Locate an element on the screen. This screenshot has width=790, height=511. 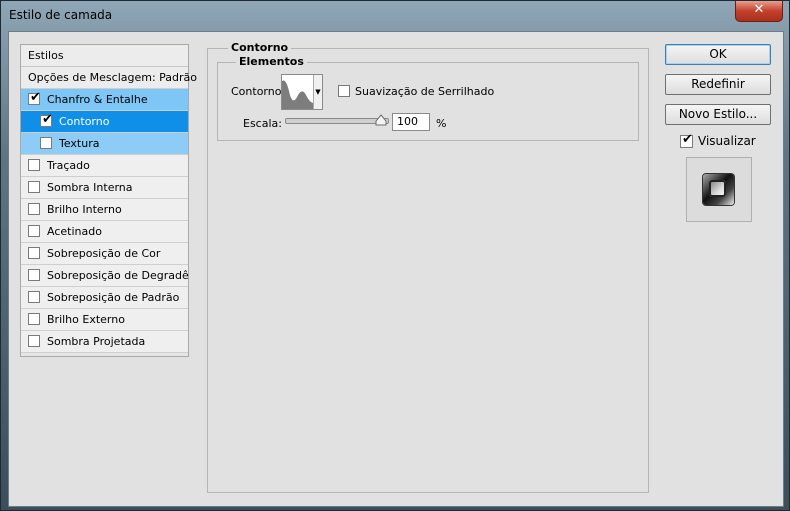
contour-label: Contorno: is located at coordinates (258, 91).